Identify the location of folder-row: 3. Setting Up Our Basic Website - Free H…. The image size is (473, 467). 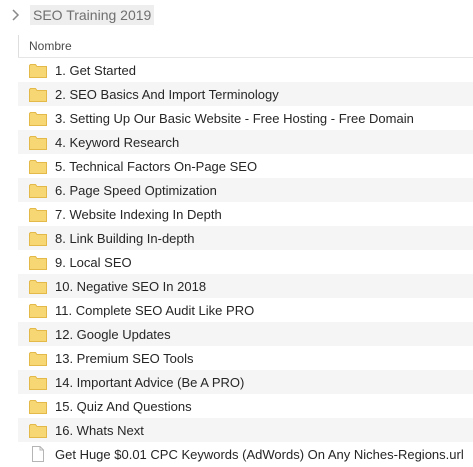
(245, 118).